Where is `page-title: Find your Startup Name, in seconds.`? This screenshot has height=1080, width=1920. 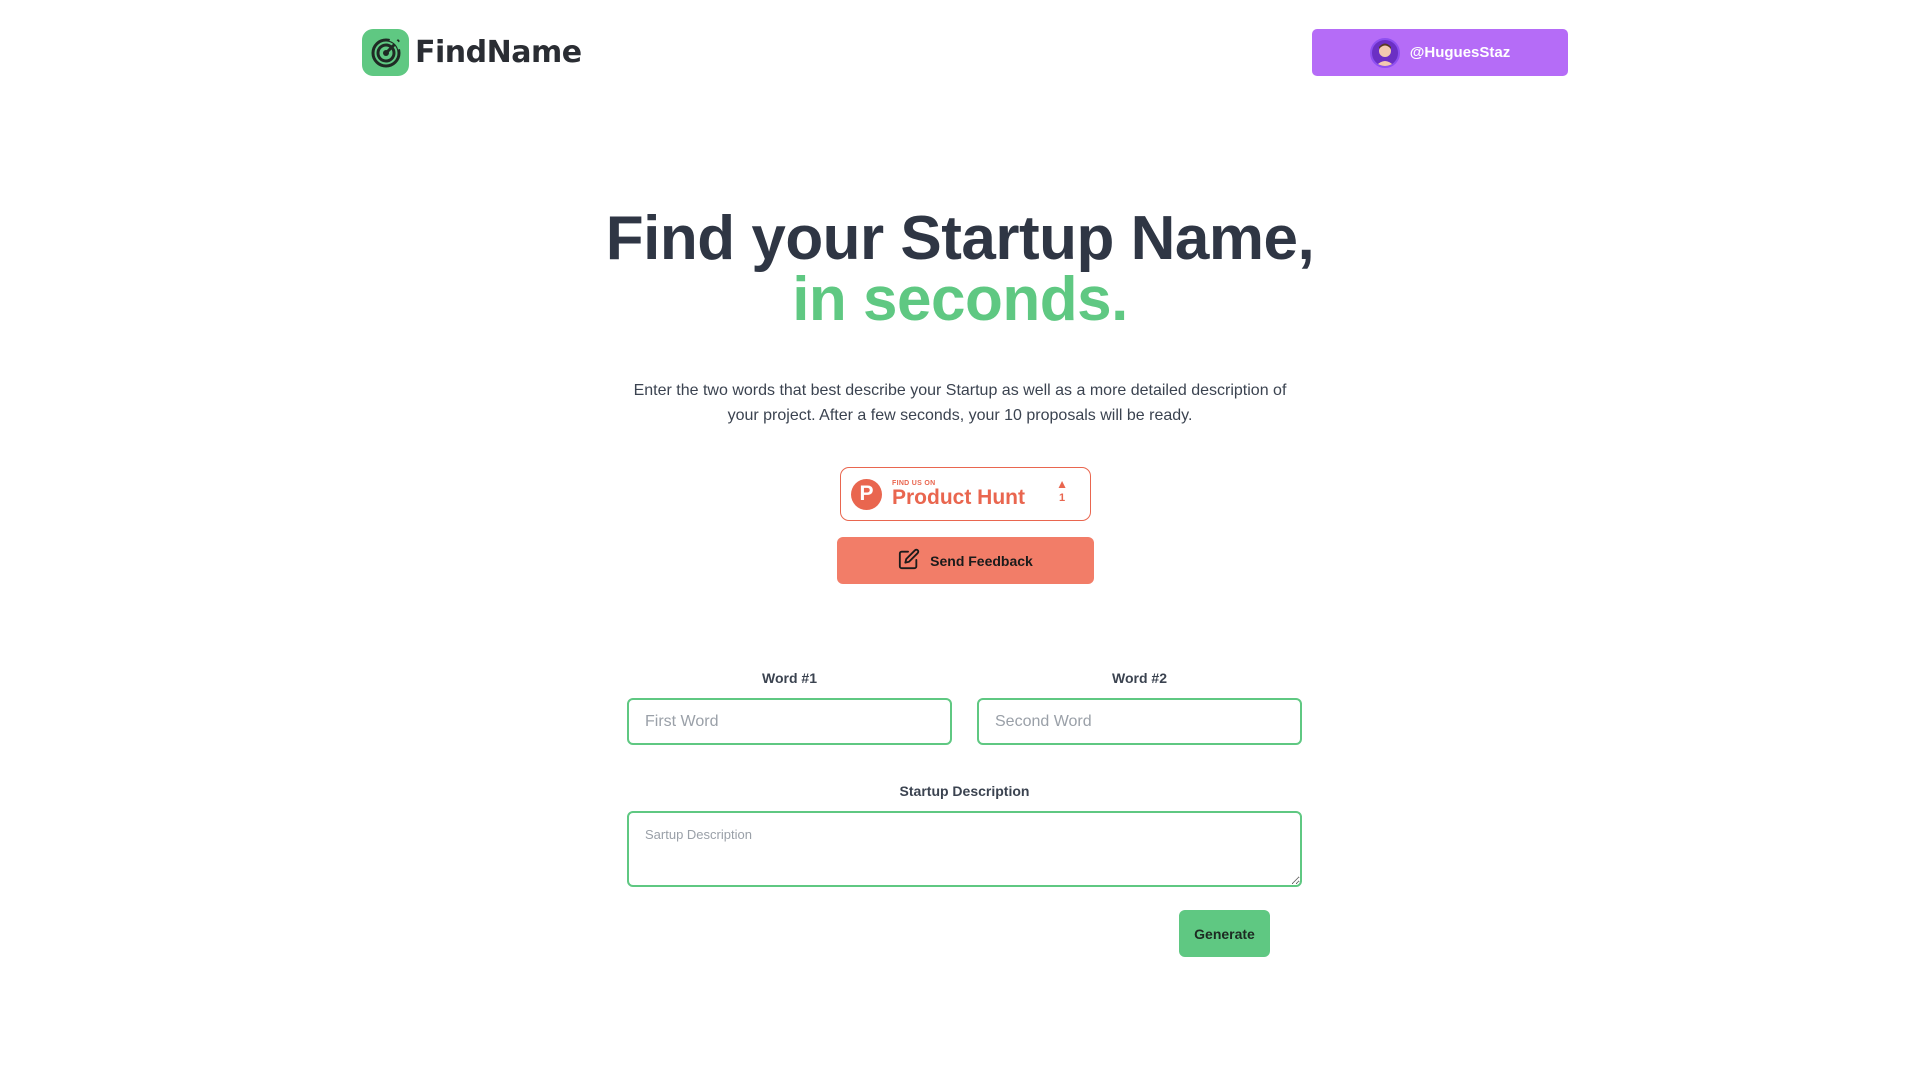
page-title: Find your Startup Name, in seconds. is located at coordinates (960, 271).